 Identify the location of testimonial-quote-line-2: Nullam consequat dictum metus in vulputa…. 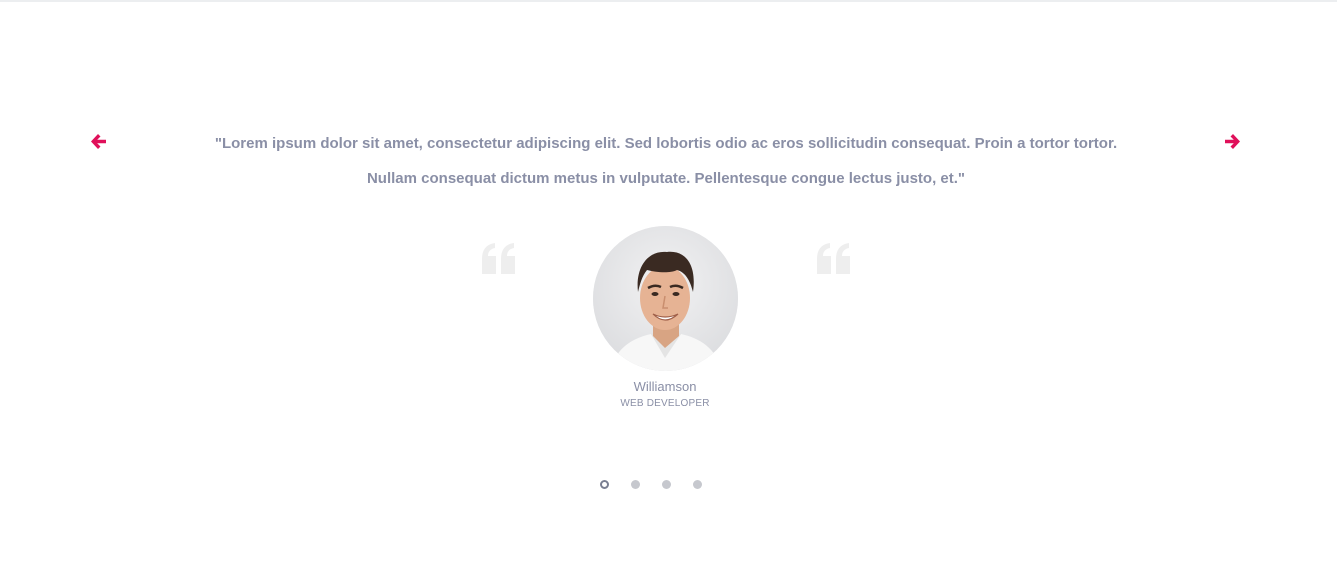
(666, 178).